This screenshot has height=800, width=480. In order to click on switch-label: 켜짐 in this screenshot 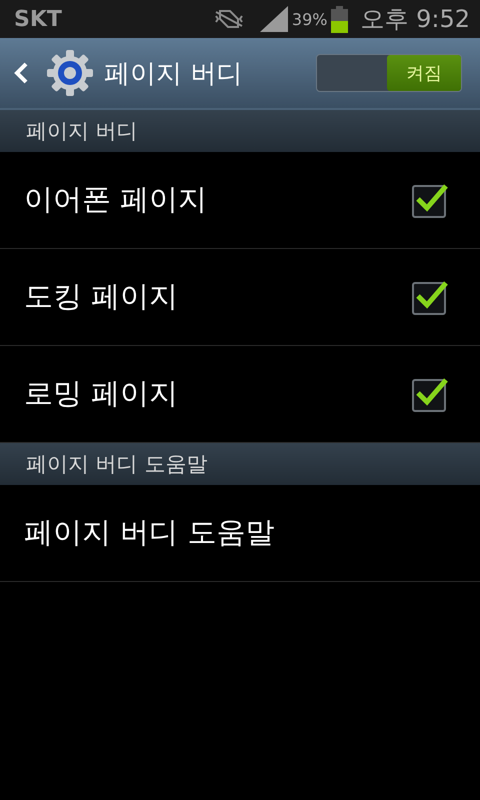, I will do `click(424, 73)`.